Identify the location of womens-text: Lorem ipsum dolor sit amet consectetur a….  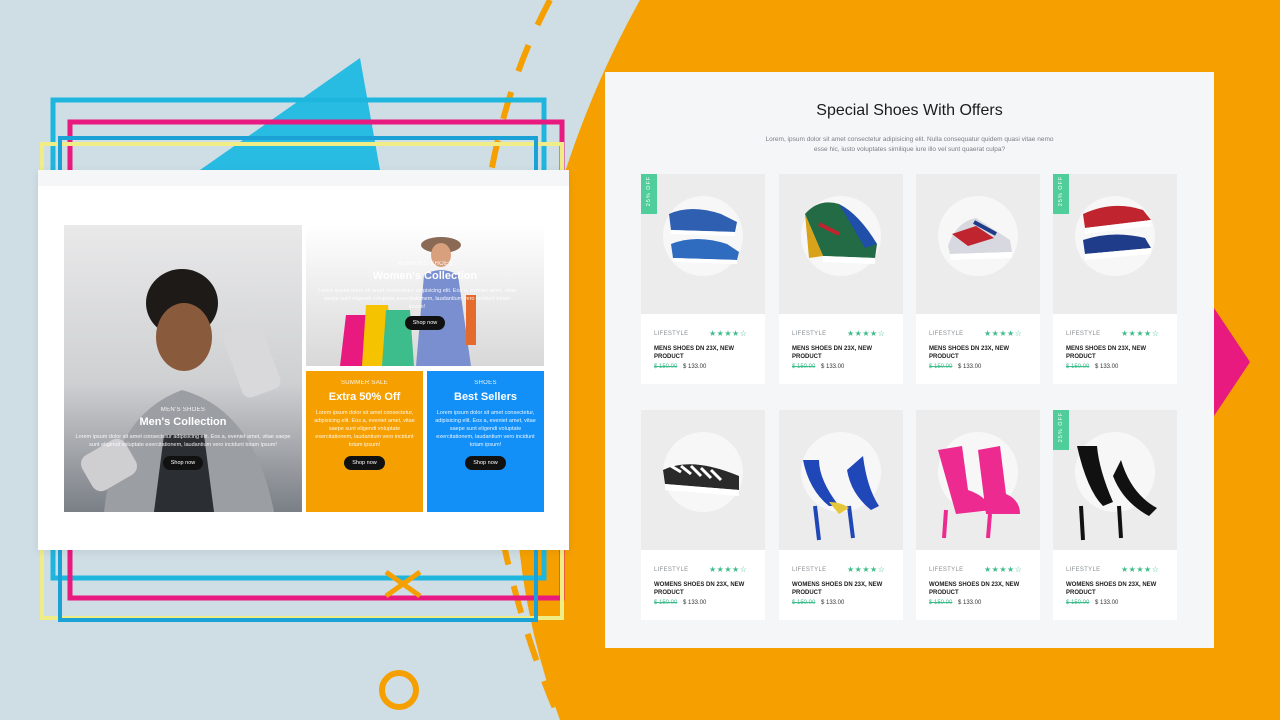
(417, 299).